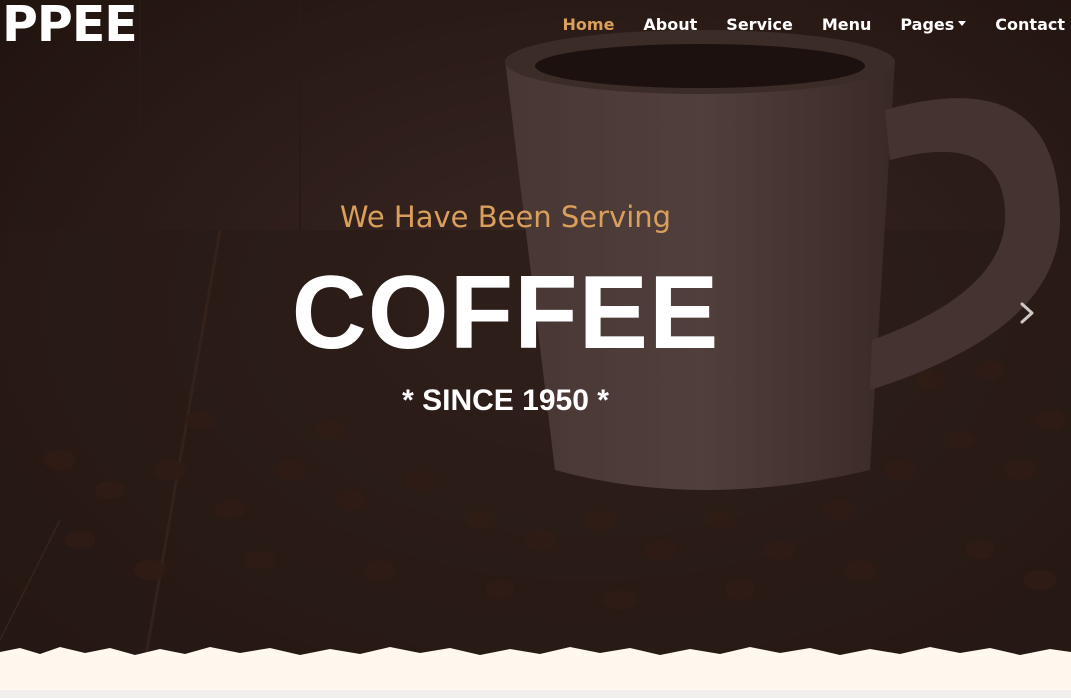 This screenshot has height=698, width=1071. Describe the element at coordinates (70, 26) in the screenshot. I see `brand-logo: PPEE` at that location.